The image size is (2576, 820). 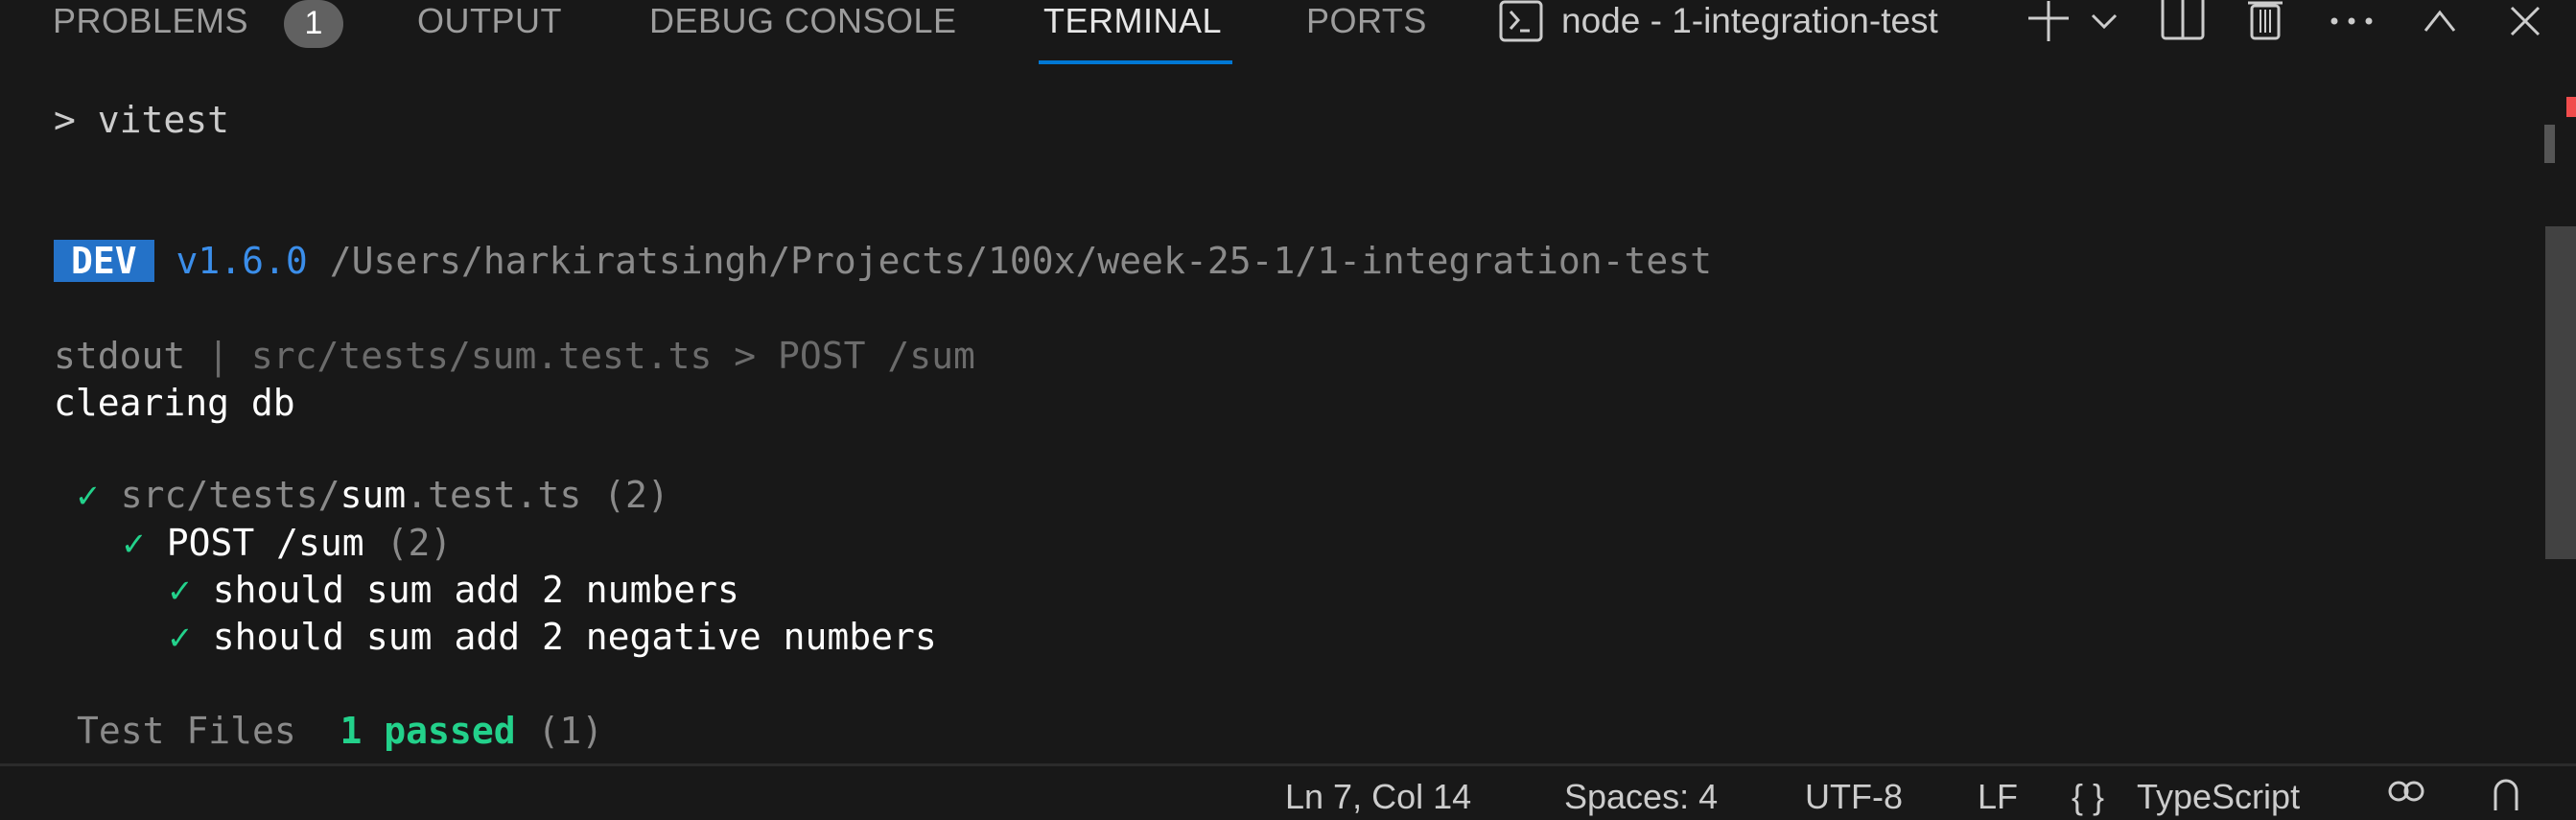 I want to click on split-terminal-icon, so click(x=2183, y=21).